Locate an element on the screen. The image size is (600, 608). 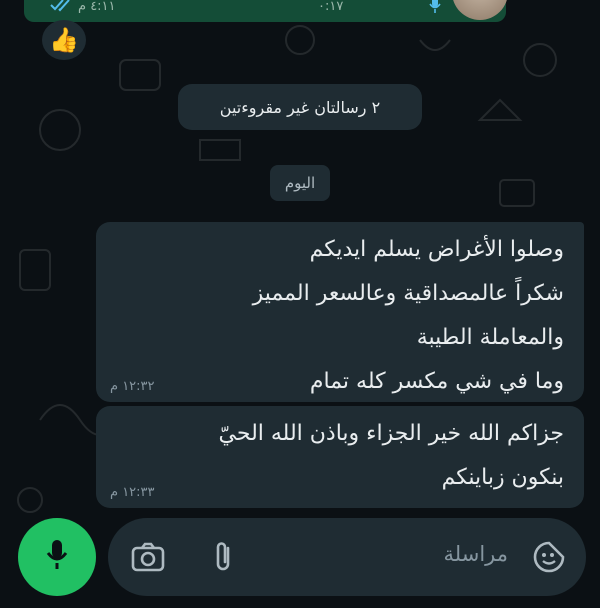
message-line: جزاكم الله خير الجزاء وباذن الله الحيّ is located at coordinates (391, 433).